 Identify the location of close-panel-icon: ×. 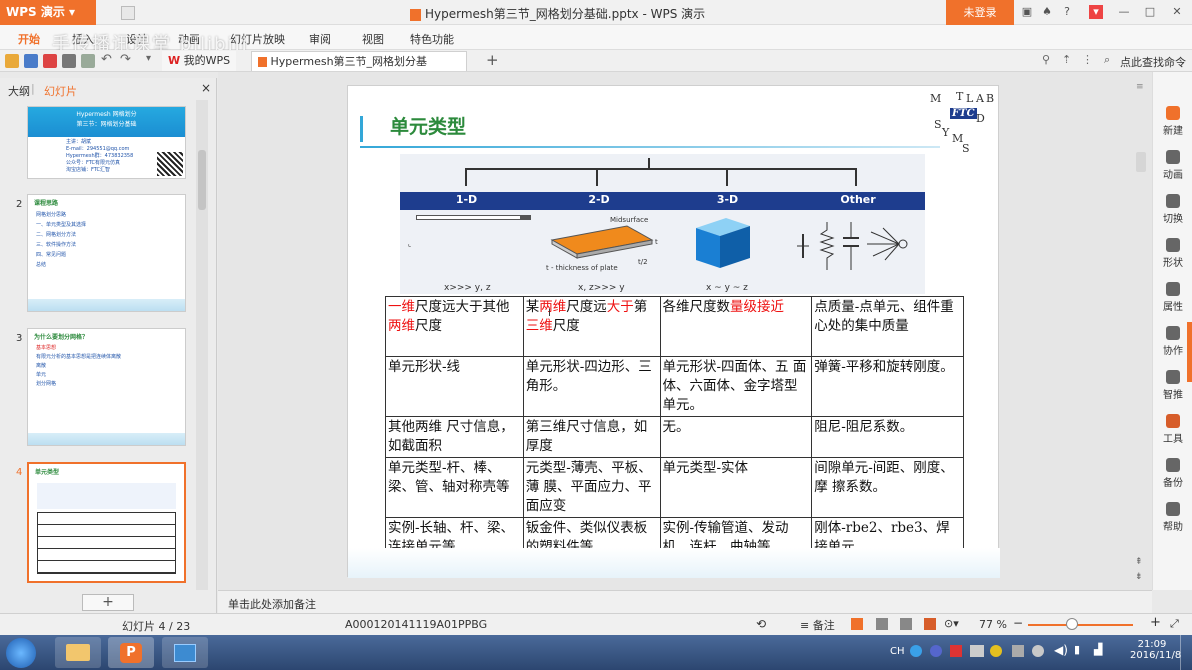
(206, 88).